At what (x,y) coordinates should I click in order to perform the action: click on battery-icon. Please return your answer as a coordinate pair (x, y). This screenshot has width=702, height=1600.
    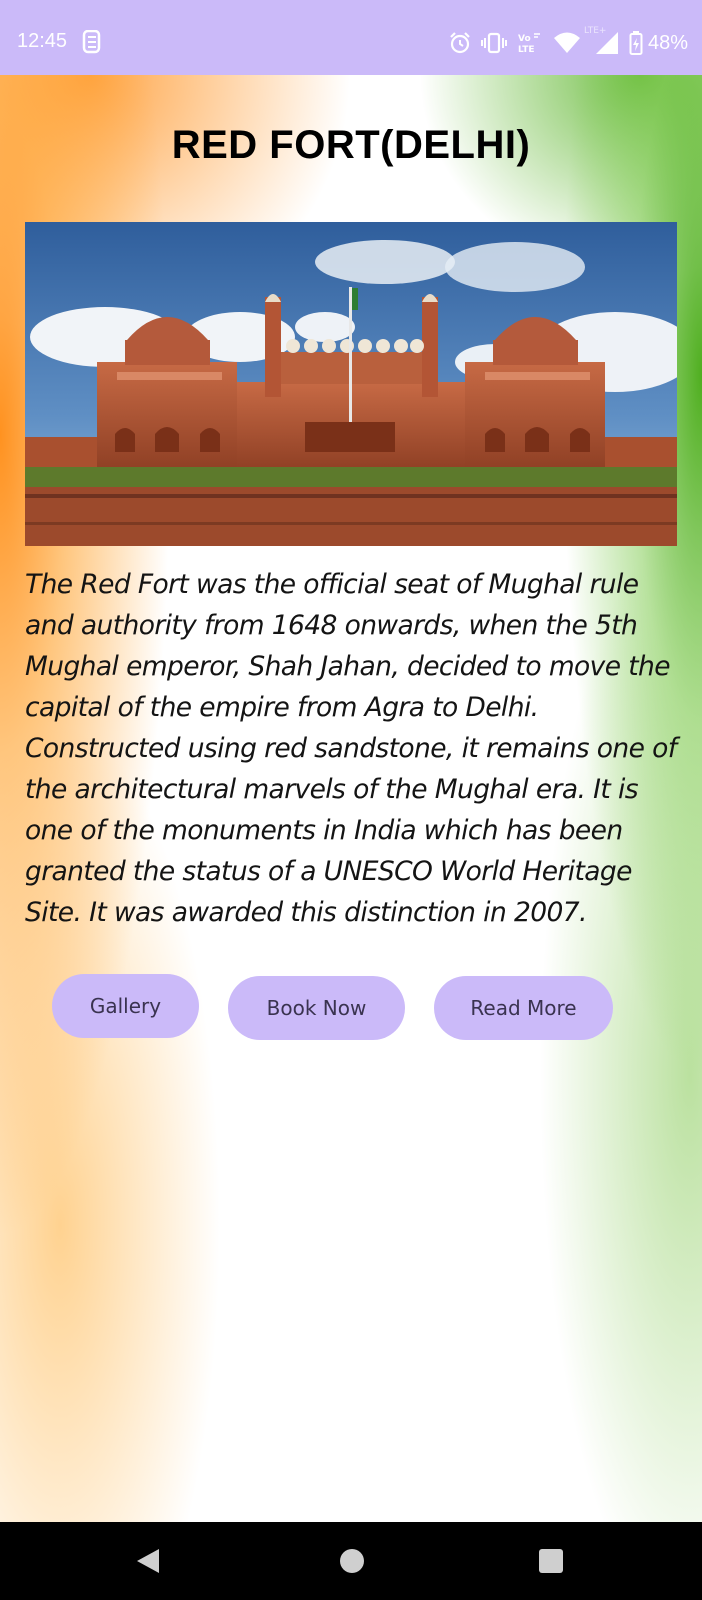
    Looking at the image, I should click on (636, 43).